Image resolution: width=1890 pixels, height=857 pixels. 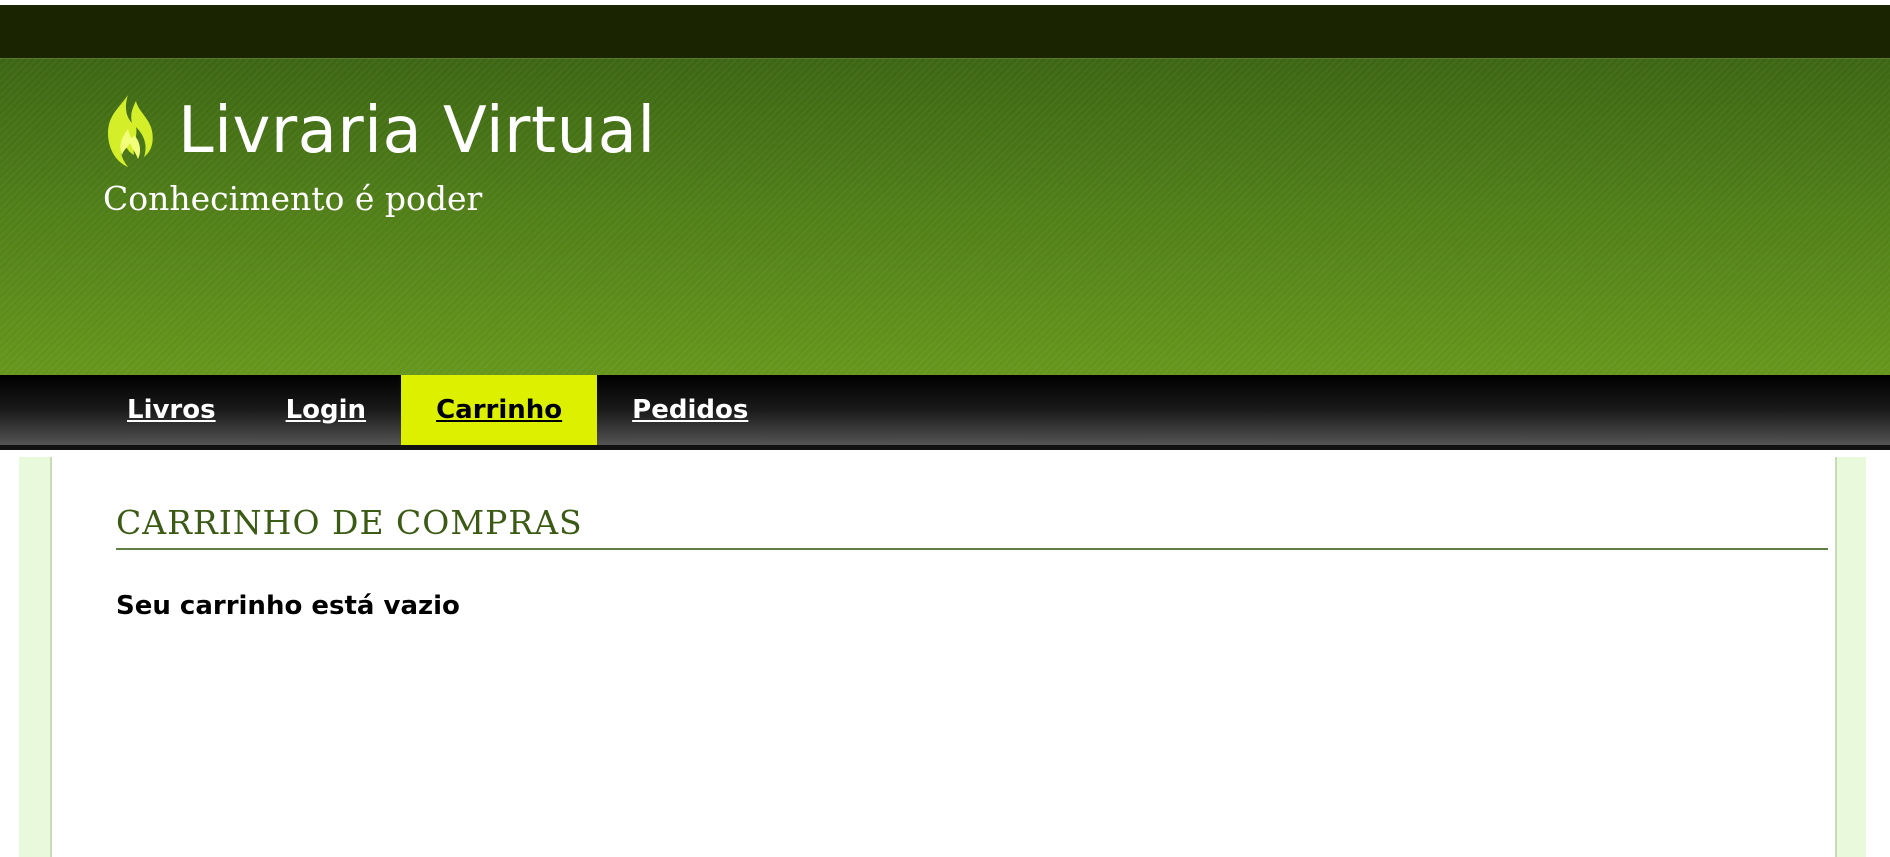 What do you see at coordinates (945, 32) in the screenshot?
I see `top-bar` at bounding box center [945, 32].